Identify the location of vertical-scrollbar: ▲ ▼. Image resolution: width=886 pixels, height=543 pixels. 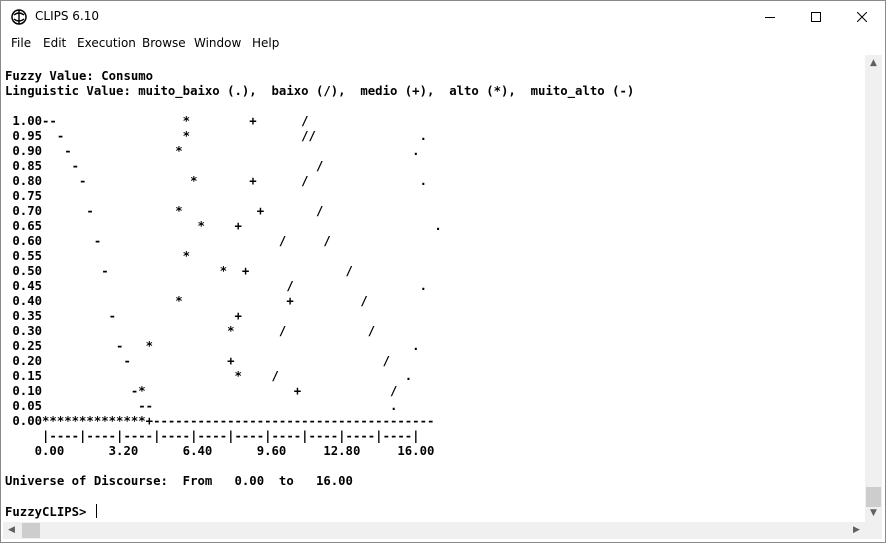
(873, 288).